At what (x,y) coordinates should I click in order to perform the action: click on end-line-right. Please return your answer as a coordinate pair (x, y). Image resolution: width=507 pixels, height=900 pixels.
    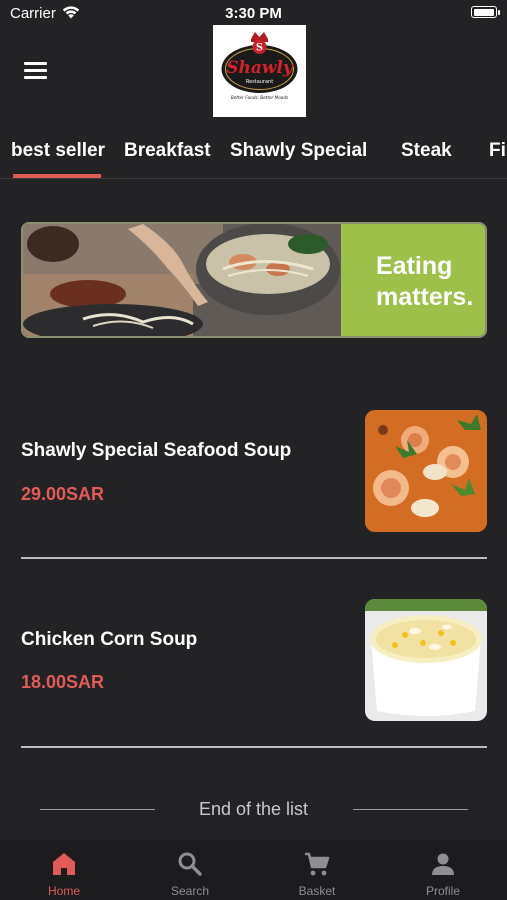
    Looking at the image, I should click on (410, 809).